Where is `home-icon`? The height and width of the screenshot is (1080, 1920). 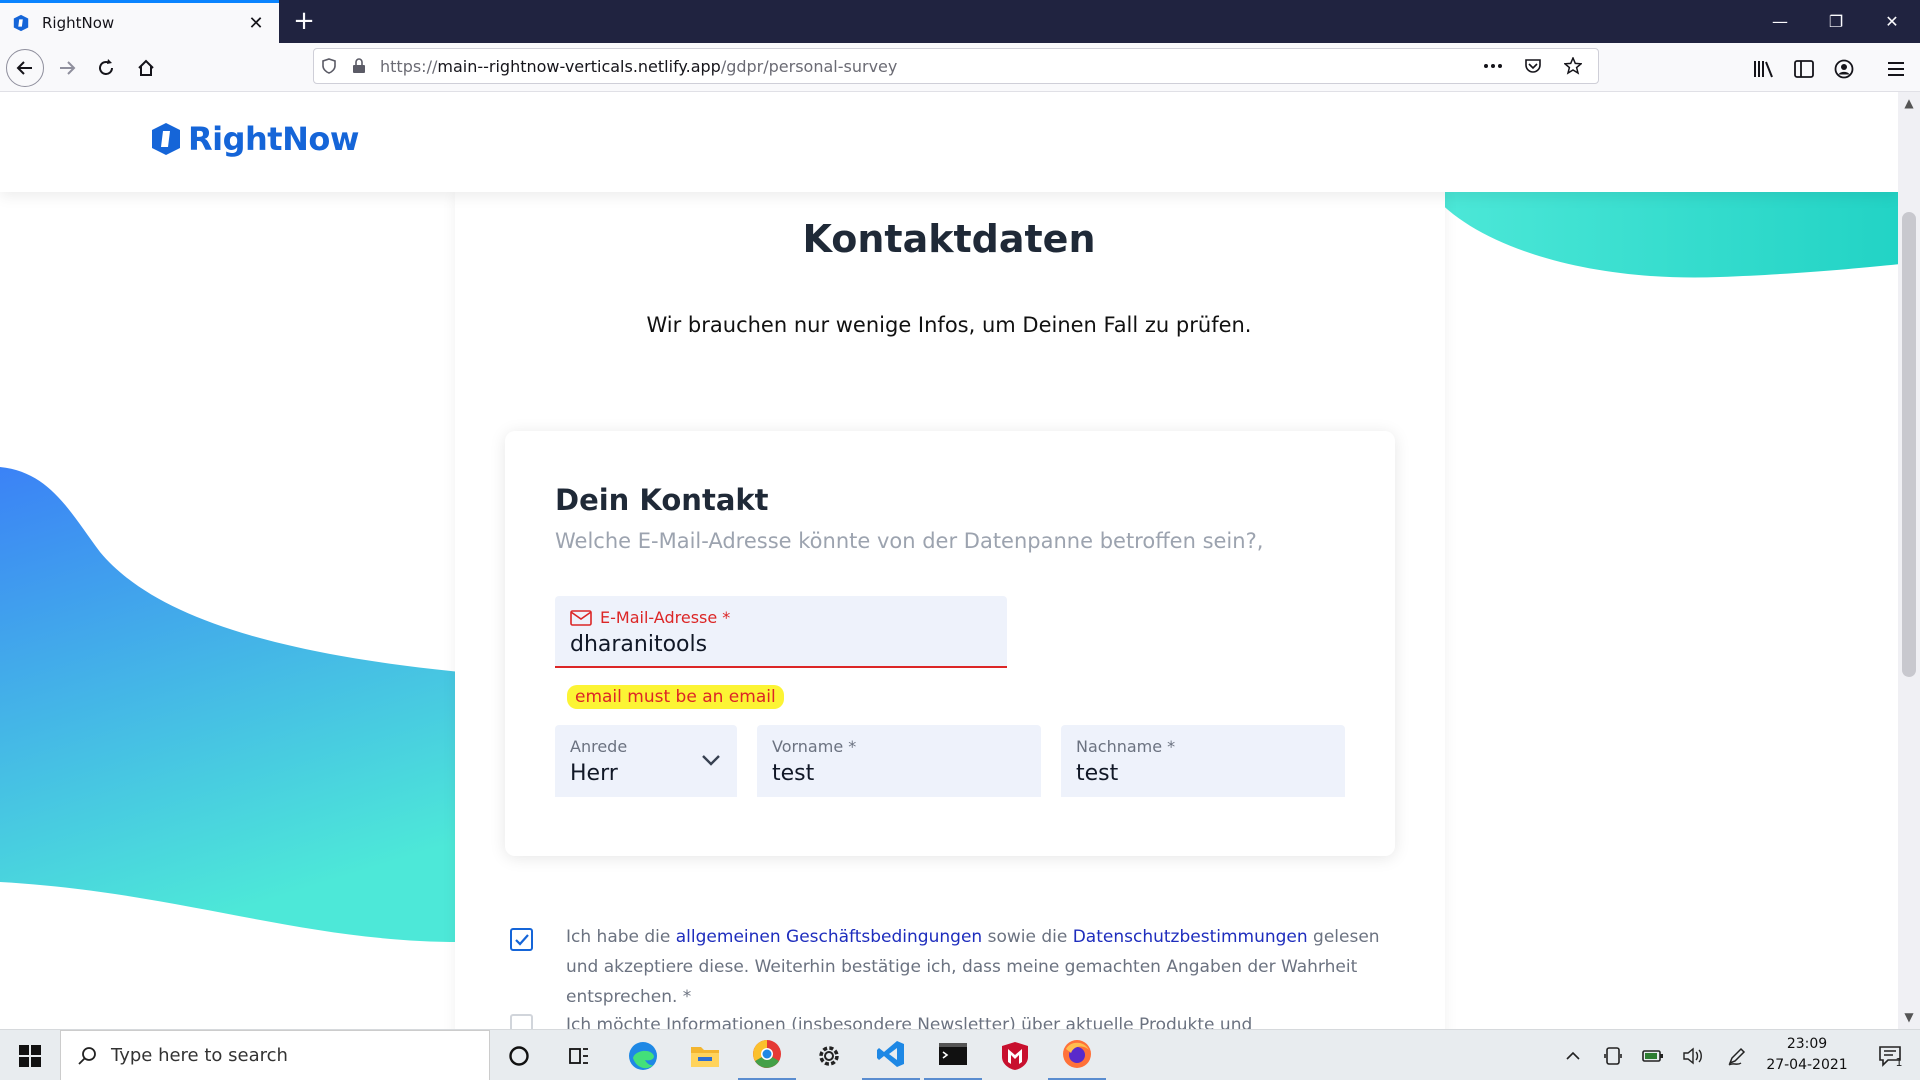
home-icon is located at coordinates (146, 67).